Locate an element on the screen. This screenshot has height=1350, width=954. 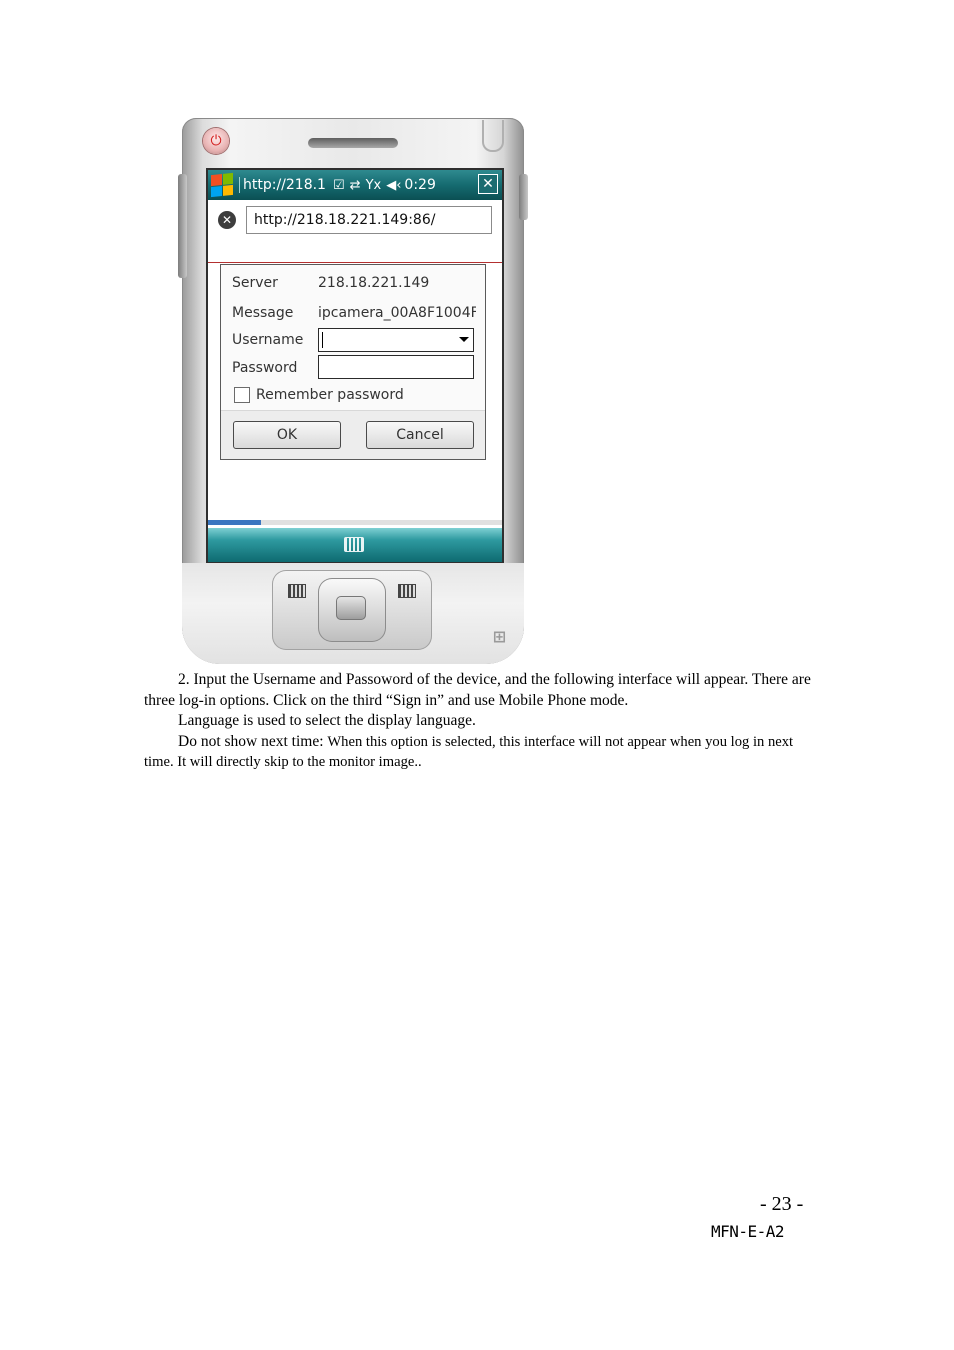
stylus-slot is located at coordinates (493, 136).